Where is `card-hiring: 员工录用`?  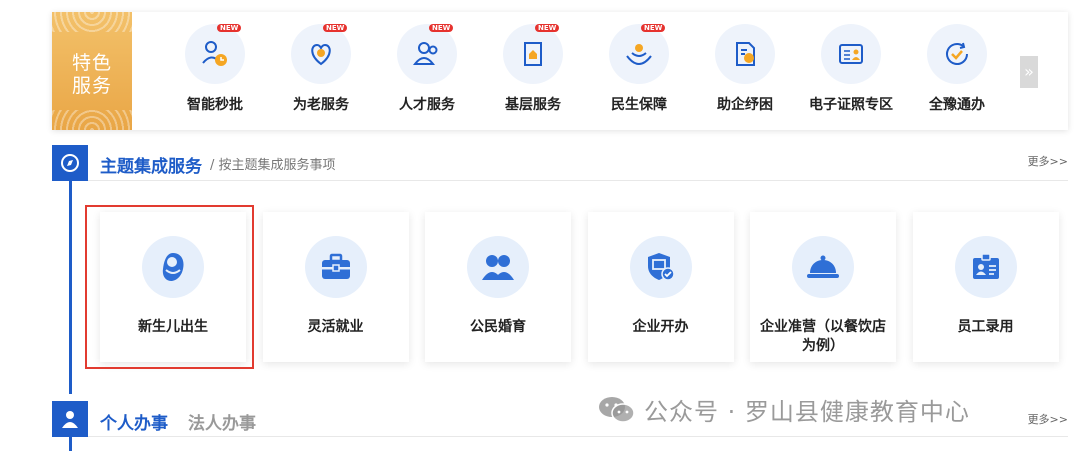
card-hiring: 员工录用 is located at coordinates (985, 287).